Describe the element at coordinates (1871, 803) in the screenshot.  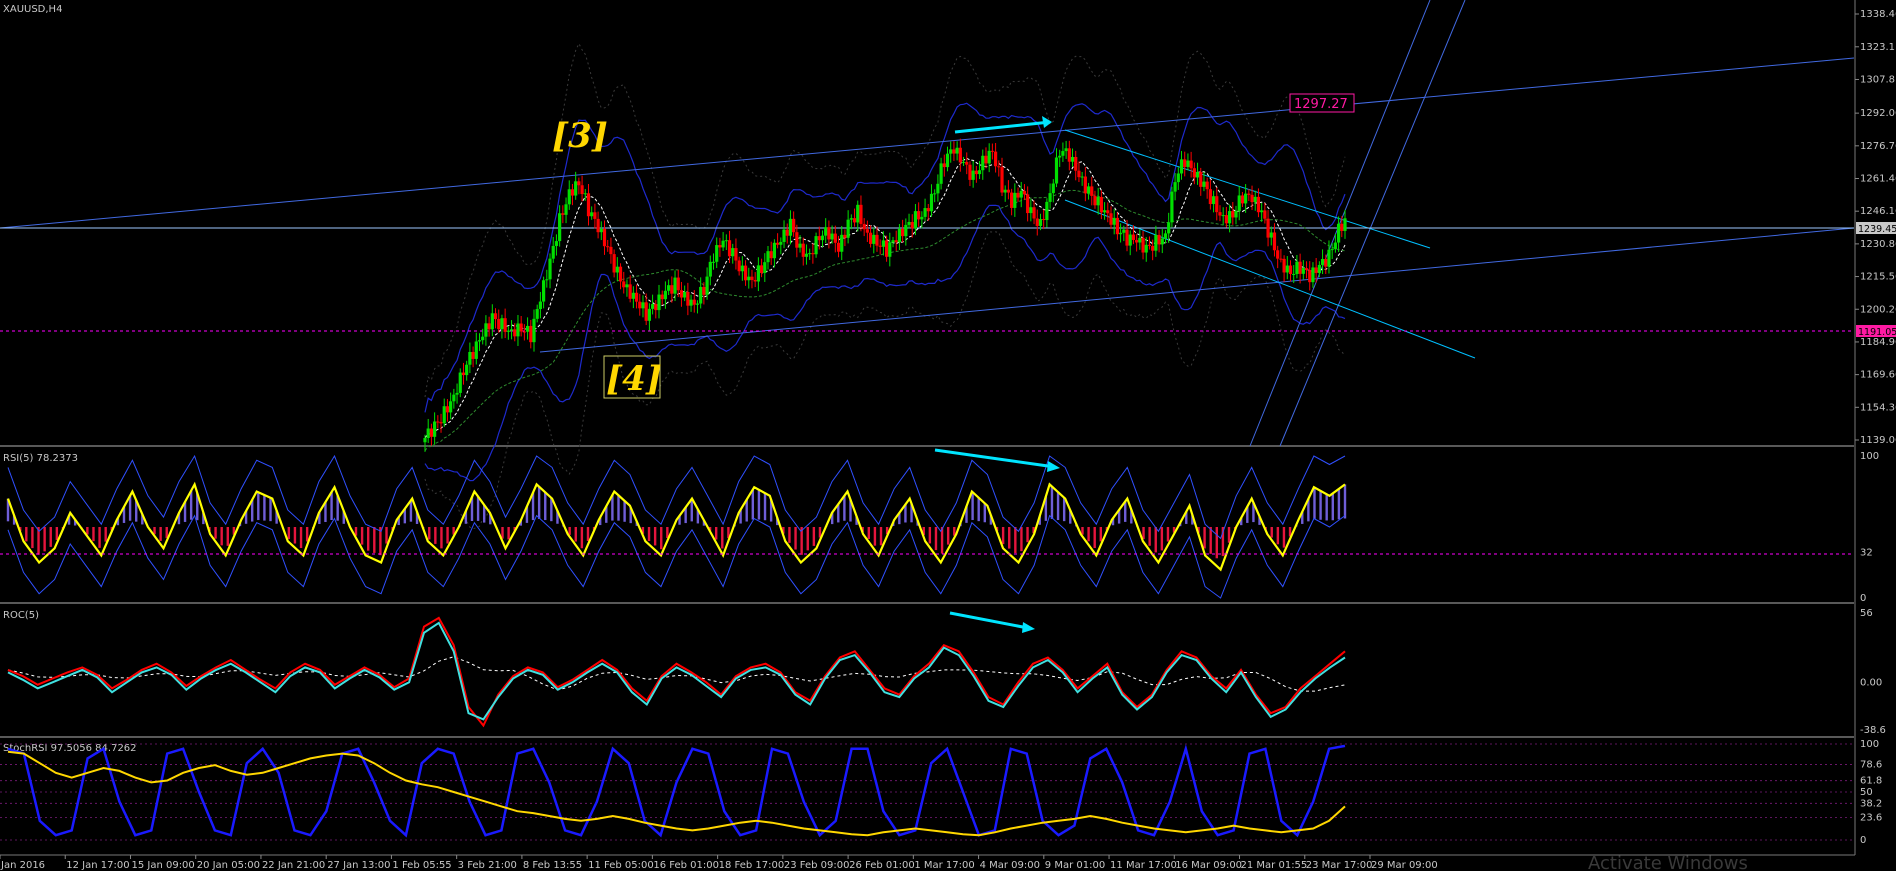
I see `stochrsi-tick-label: 38.2` at that location.